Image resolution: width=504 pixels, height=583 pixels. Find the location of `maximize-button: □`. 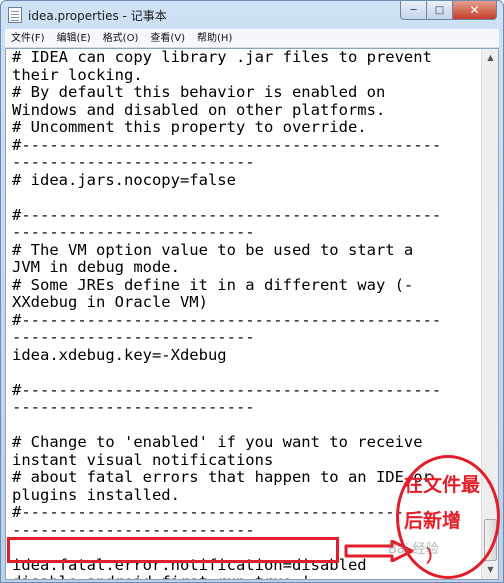

maximize-button: □ is located at coordinates (440, 10).